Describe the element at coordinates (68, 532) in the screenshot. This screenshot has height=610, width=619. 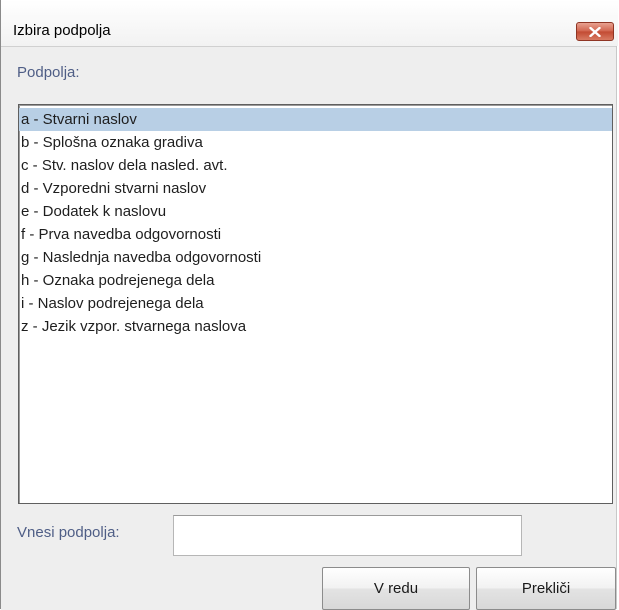
I see `input-label: Vnesi podpolja:` at that location.